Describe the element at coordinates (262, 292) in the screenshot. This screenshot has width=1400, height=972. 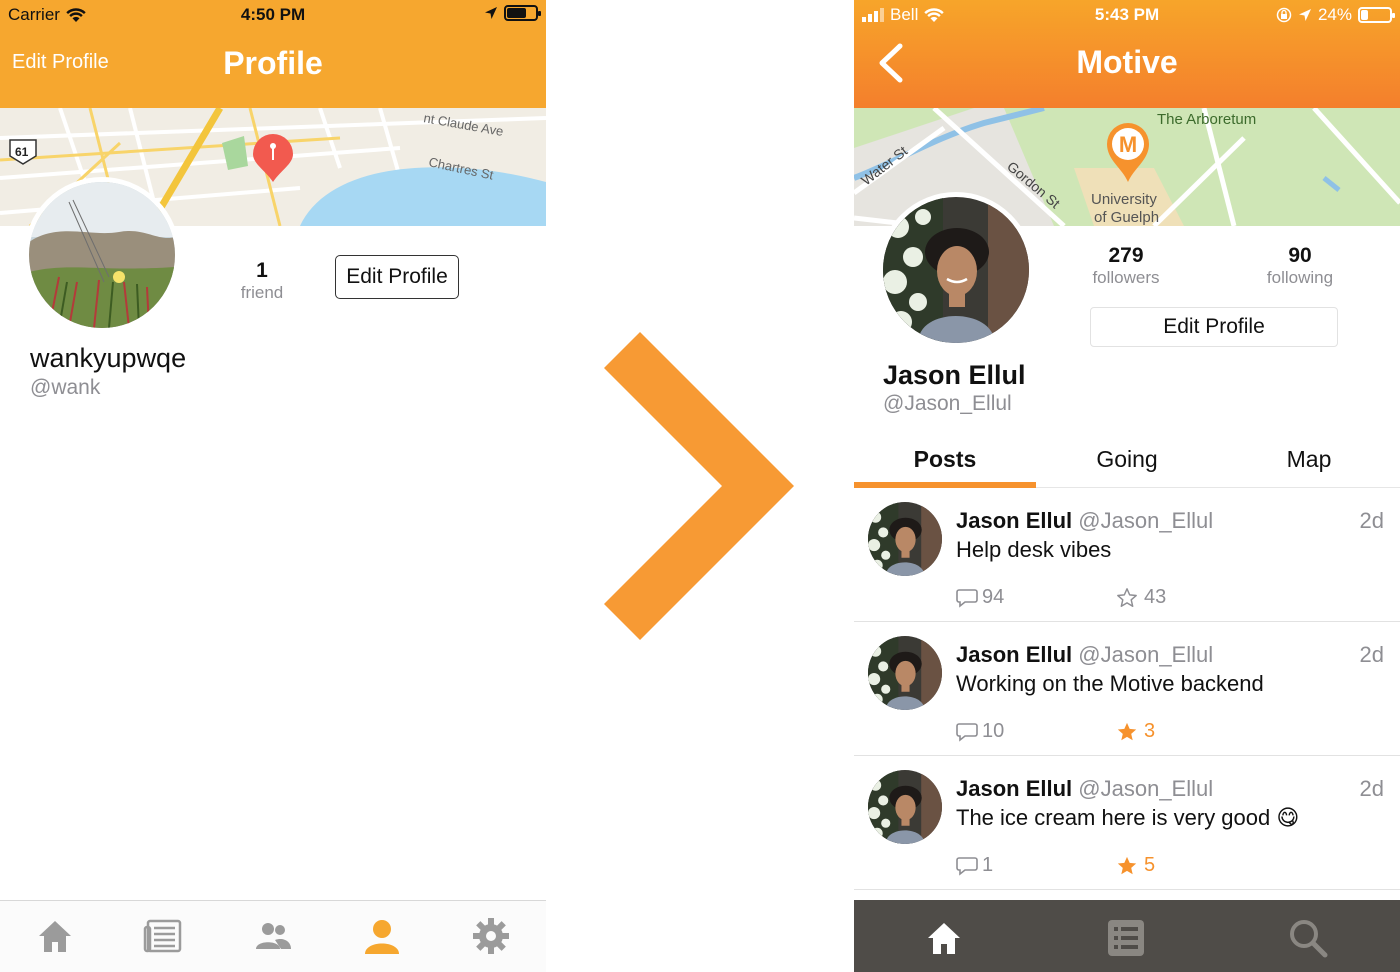
I see `friend-label: friend` at that location.